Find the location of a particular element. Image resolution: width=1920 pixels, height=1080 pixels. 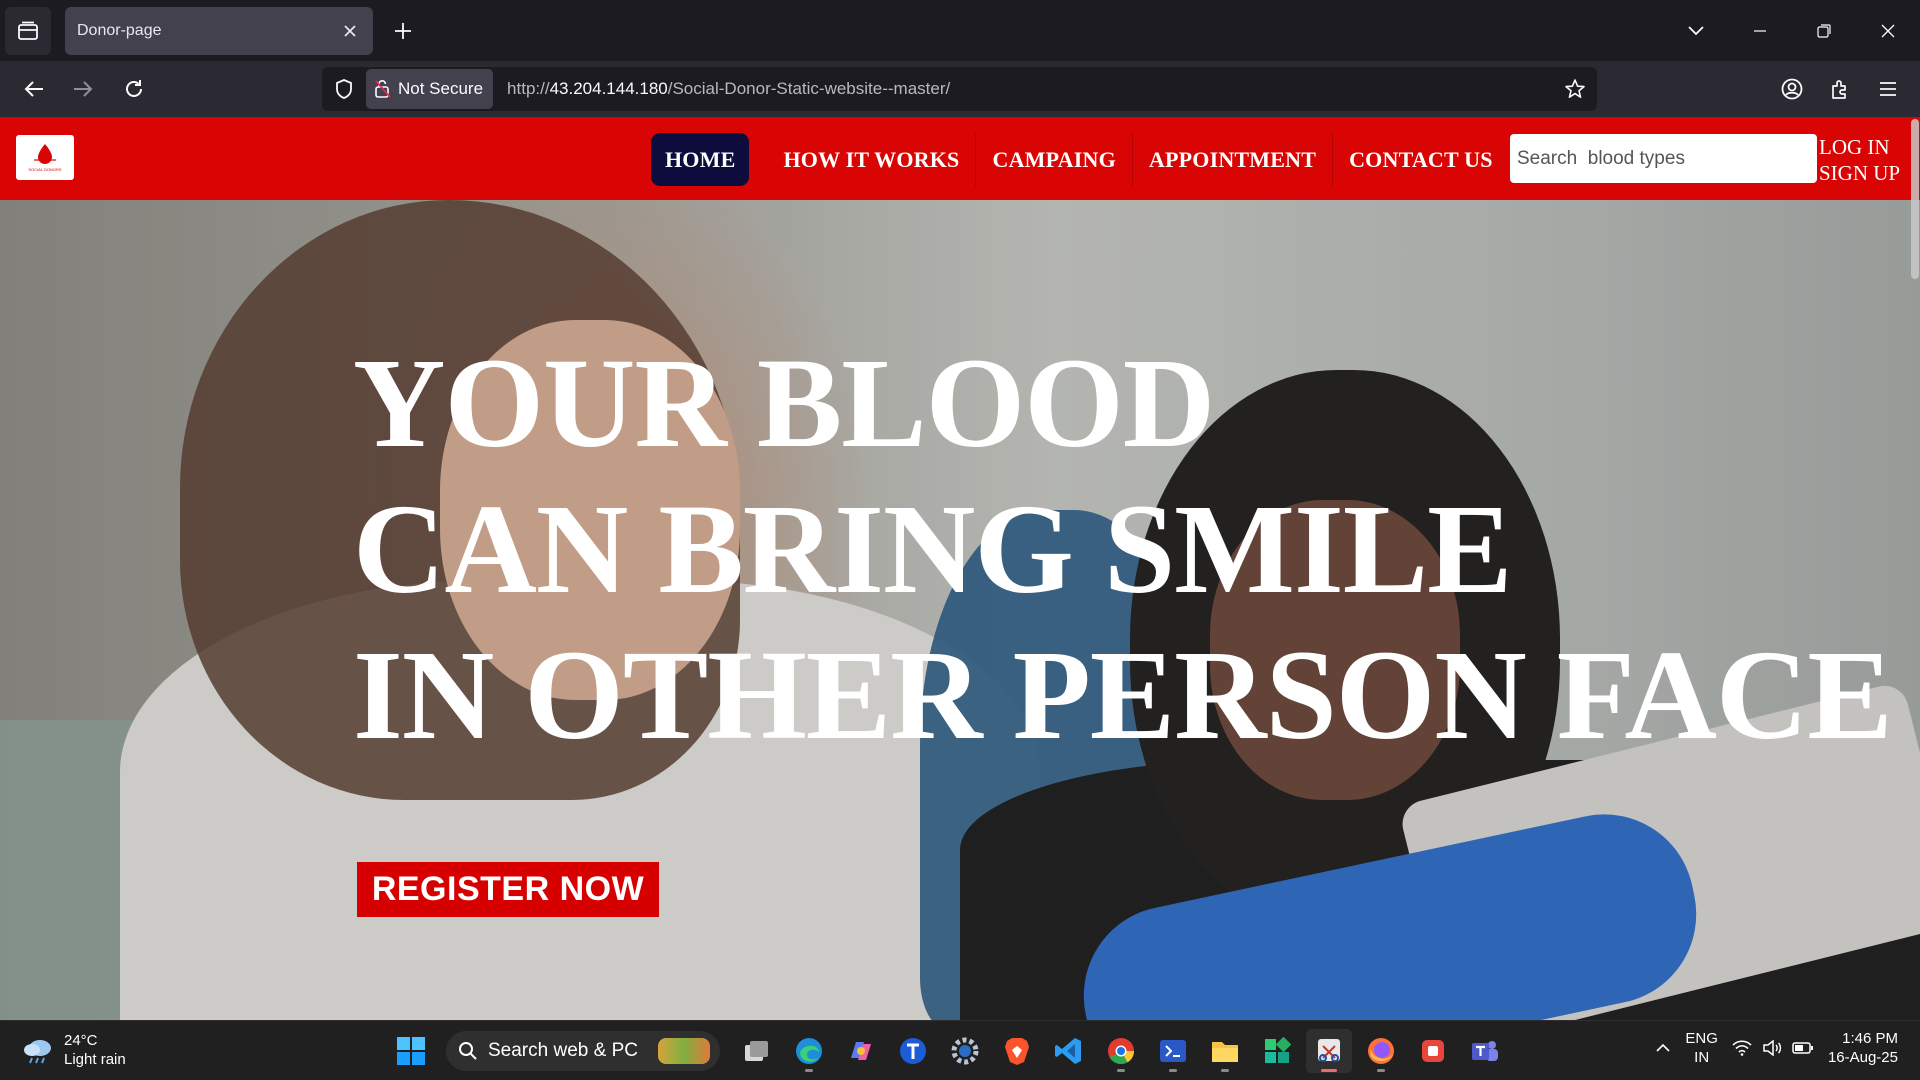

forward-button is located at coordinates (83, 89).